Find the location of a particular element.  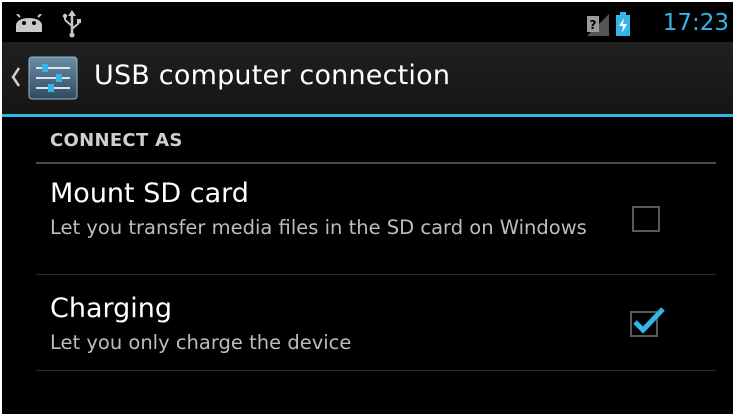

status-time: 17:23 is located at coordinates (695, 23).